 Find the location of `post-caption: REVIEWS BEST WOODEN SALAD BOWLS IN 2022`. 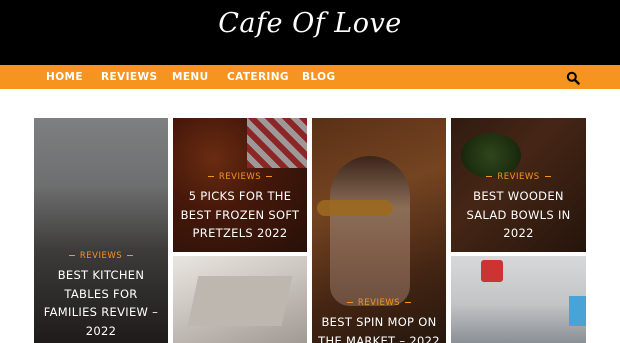

post-caption: REVIEWS BEST WOODEN SALAD BOWLS IN 2022 is located at coordinates (518, 207).